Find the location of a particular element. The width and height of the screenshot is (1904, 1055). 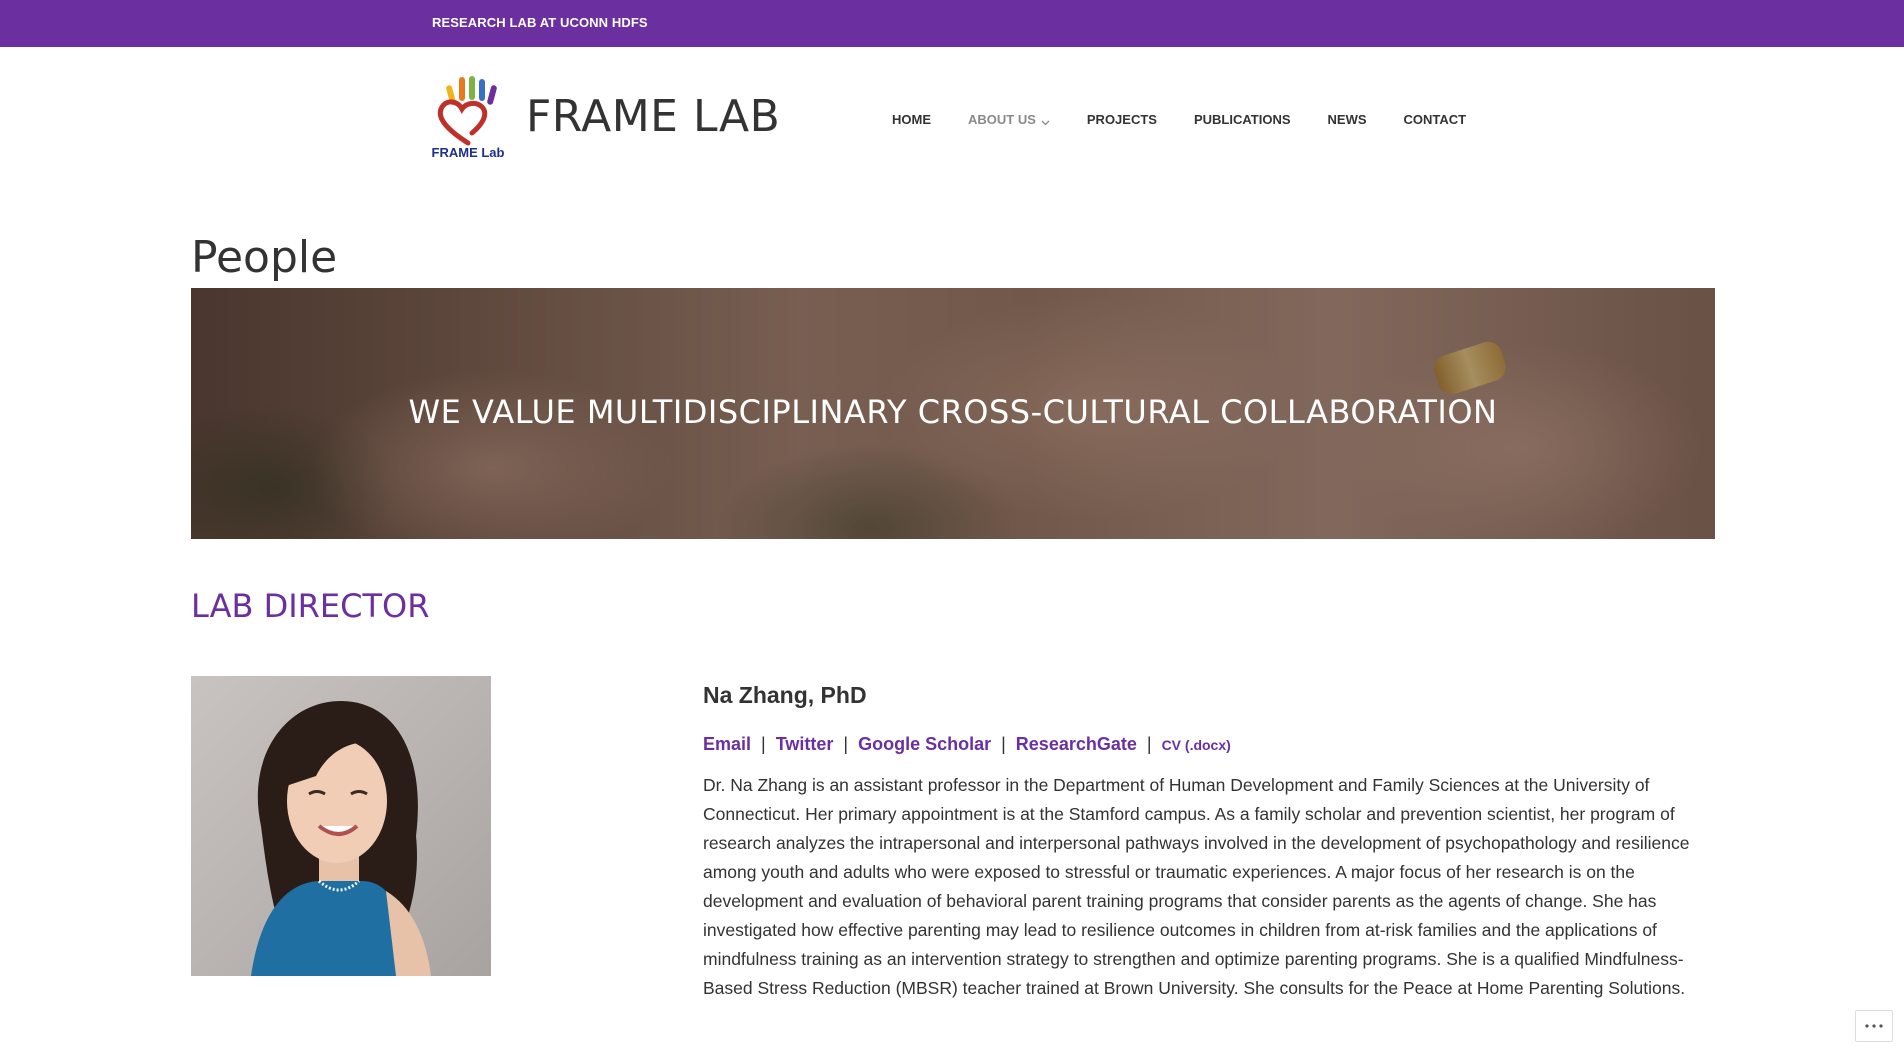

director-photo is located at coordinates (341, 826).